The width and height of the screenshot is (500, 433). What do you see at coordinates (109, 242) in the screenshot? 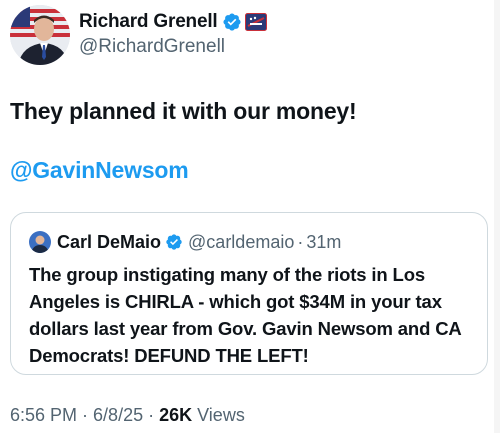
I see `quoted-author-name: Carl DeMaio` at bounding box center [109, 242].